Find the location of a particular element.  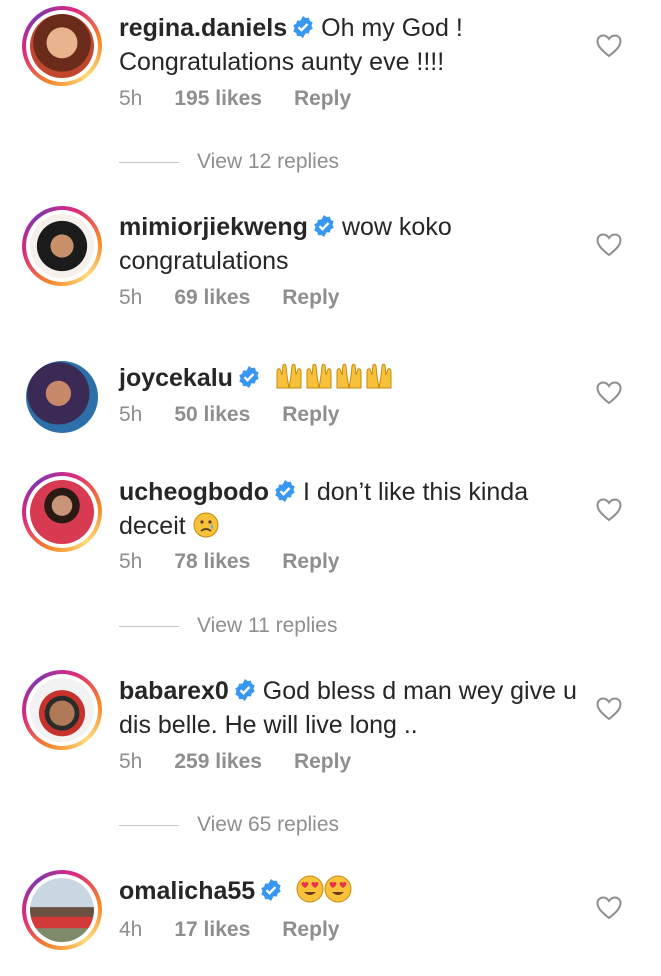

username: ucheogbodo is located at coordinates (194, 492).